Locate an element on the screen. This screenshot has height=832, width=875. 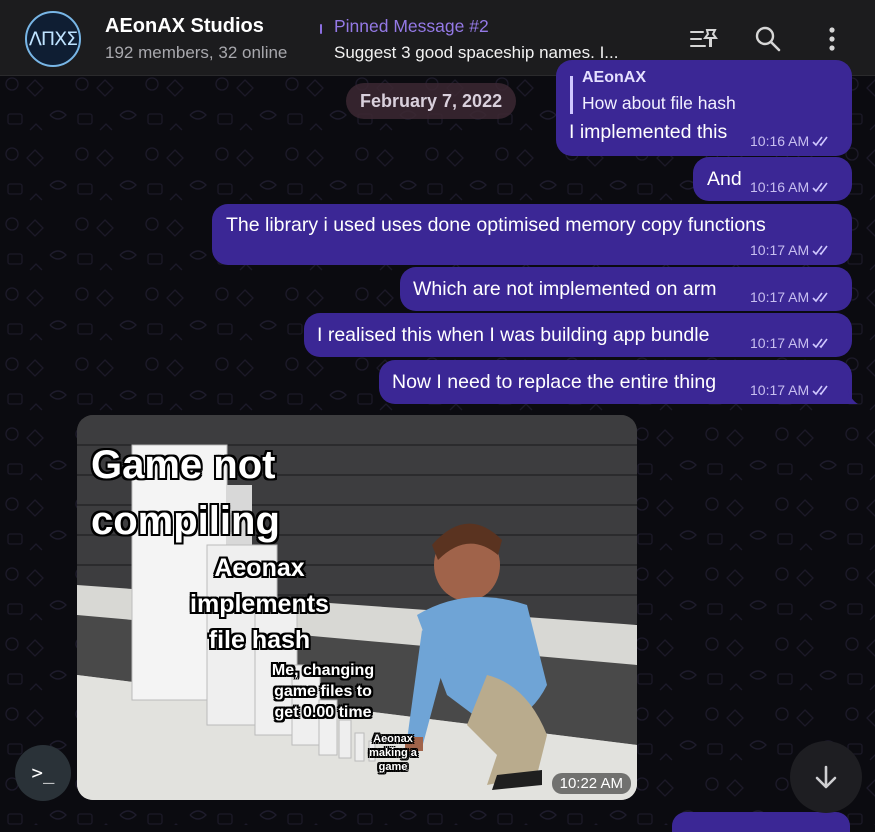
group-title: AEonAX Studios is located at coordinates (184, 26).